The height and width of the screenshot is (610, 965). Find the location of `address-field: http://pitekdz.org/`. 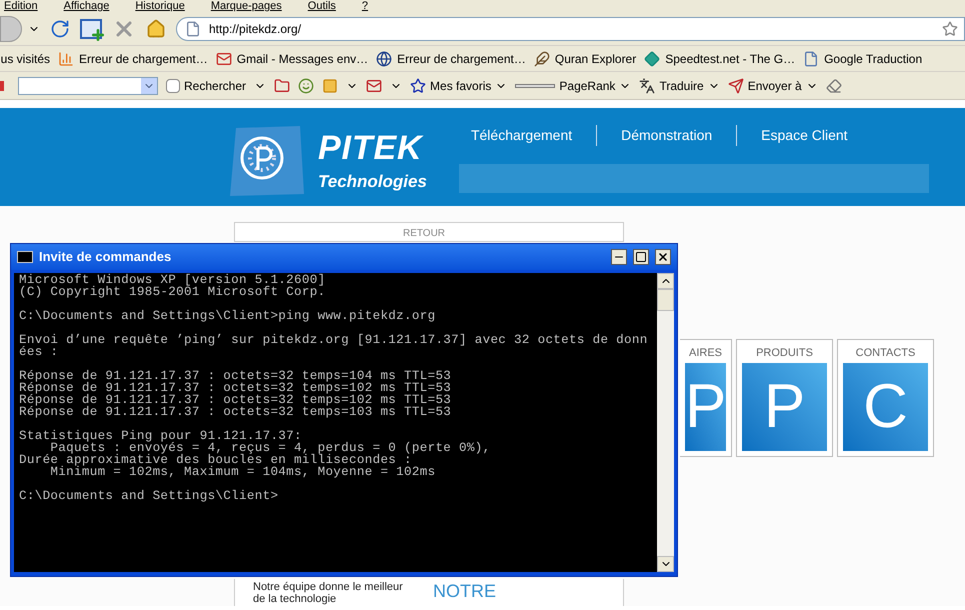

address-field: http://pitekdz.org/ is located at coordinates (570, 28).